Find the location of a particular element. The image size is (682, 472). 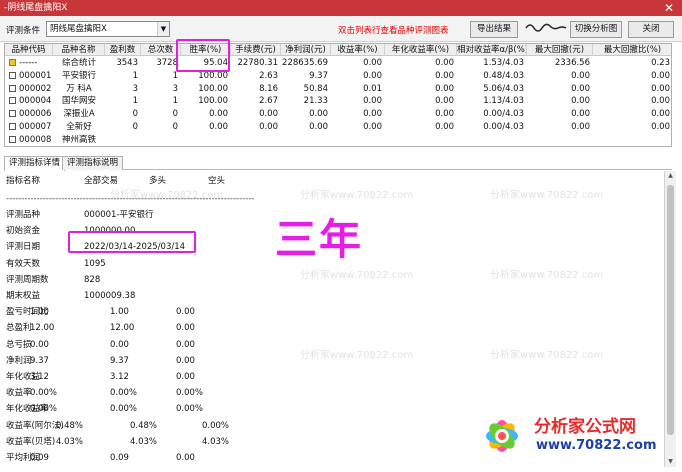

detail-label: 初始资金 is located at coordinates (23, 231).